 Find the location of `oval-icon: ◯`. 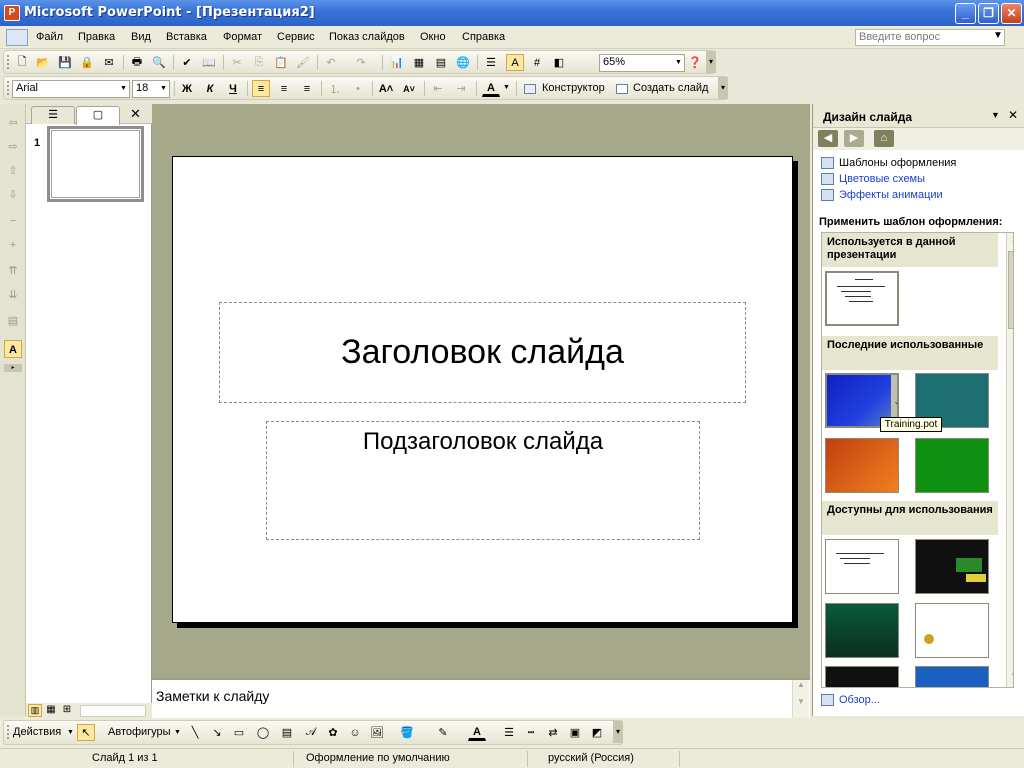

oval-icon: ◯ is located at coordinates (263, 732).